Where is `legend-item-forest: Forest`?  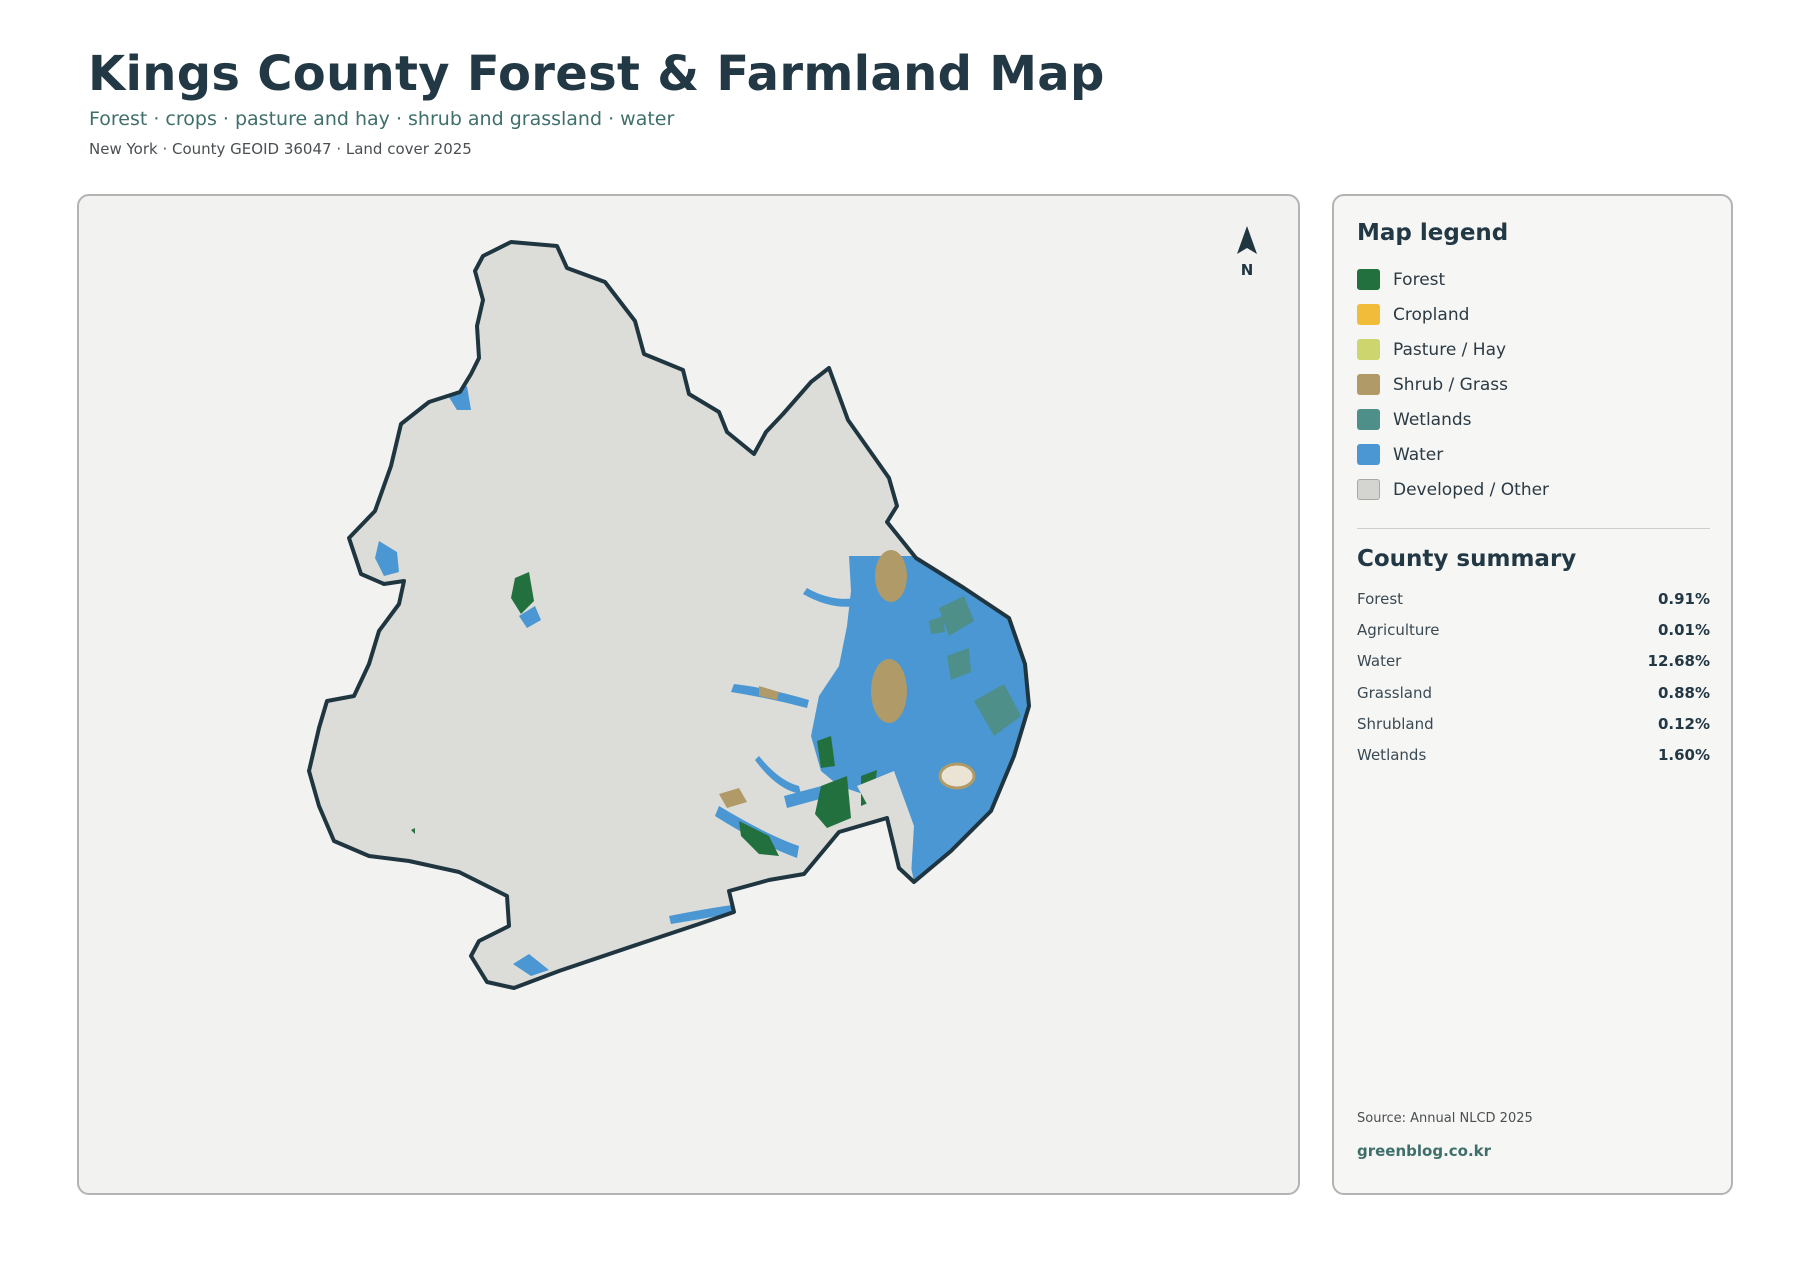 legend-item-forest: Forest is located at coordinates (1527, 279).